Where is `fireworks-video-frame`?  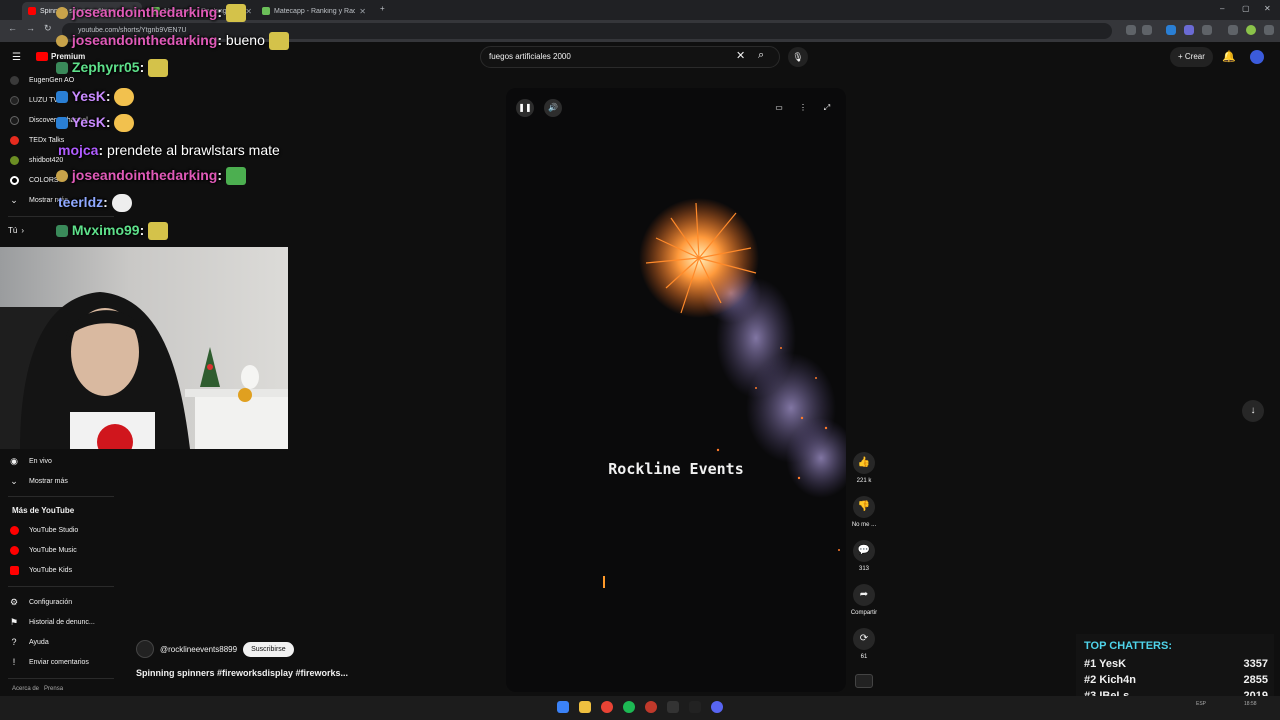
fireworks-video-frame is located at coordinates (724, 393).